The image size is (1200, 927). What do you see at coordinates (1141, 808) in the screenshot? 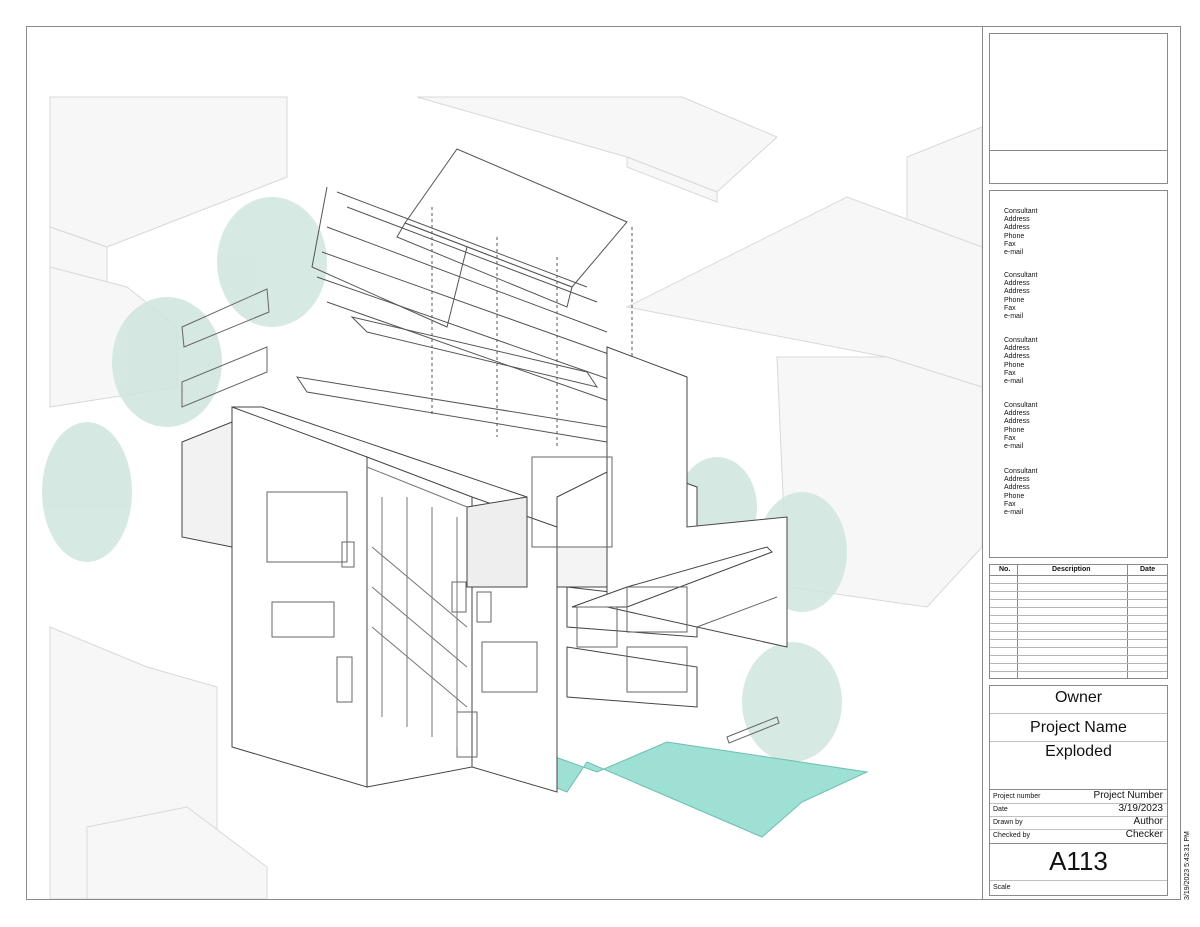
I see `date-value: 3/19/2023` at bounding box center [1141, 808].